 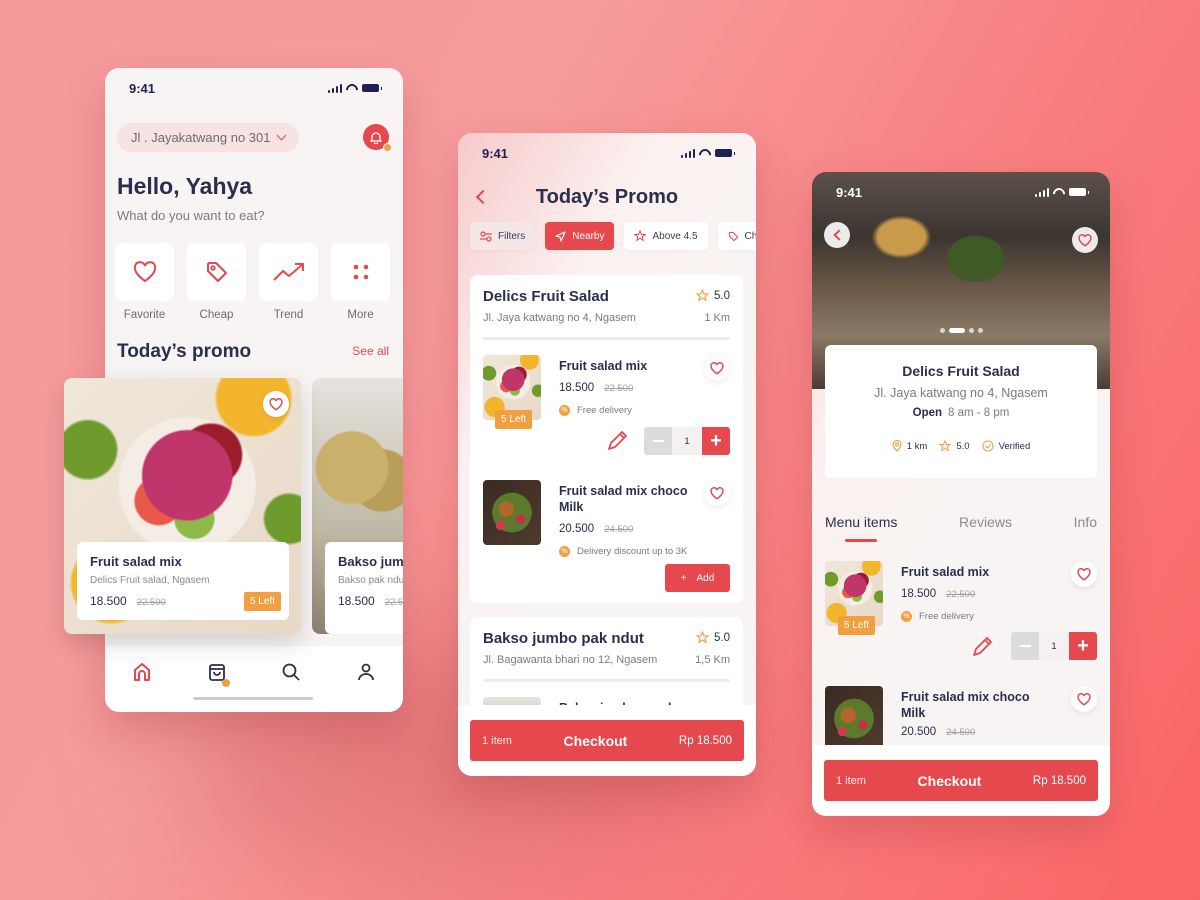 I want to click on location-selector: Jl . Jayakatwang no 301, so click(x=208, y=137).